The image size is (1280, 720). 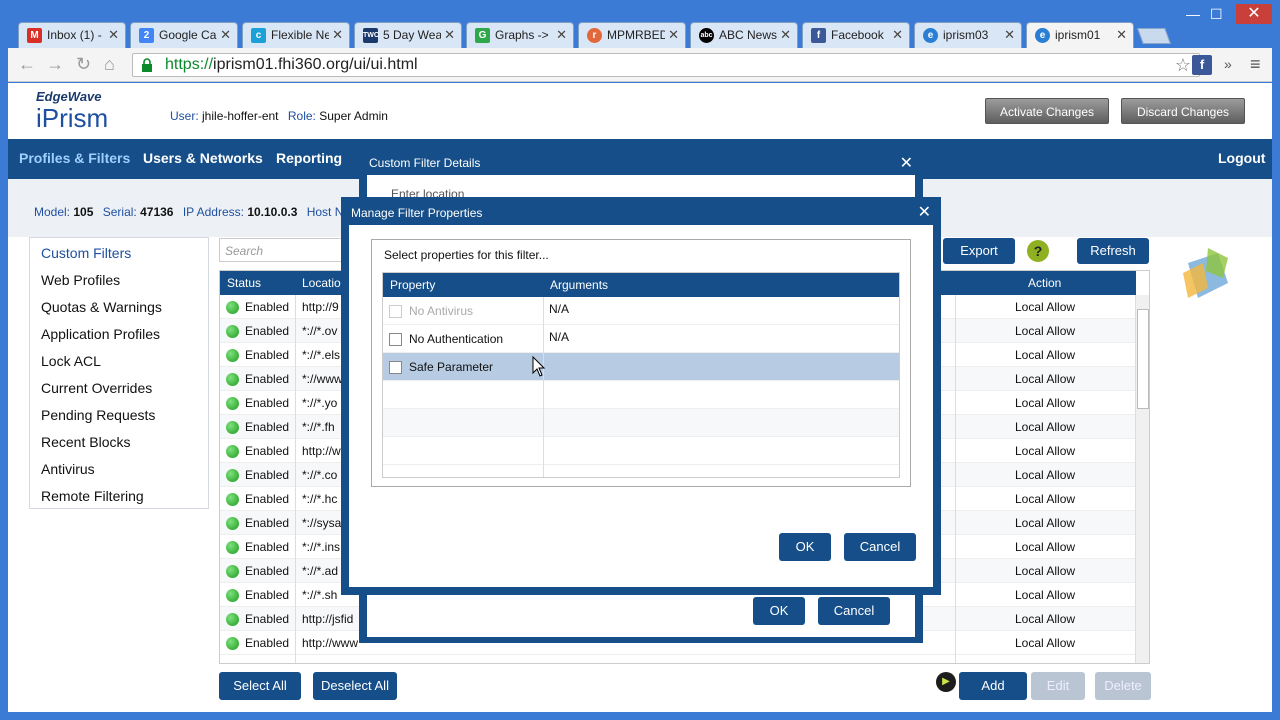 I want to click on tab-label: Graphs ->, so click(x=522, y=35).